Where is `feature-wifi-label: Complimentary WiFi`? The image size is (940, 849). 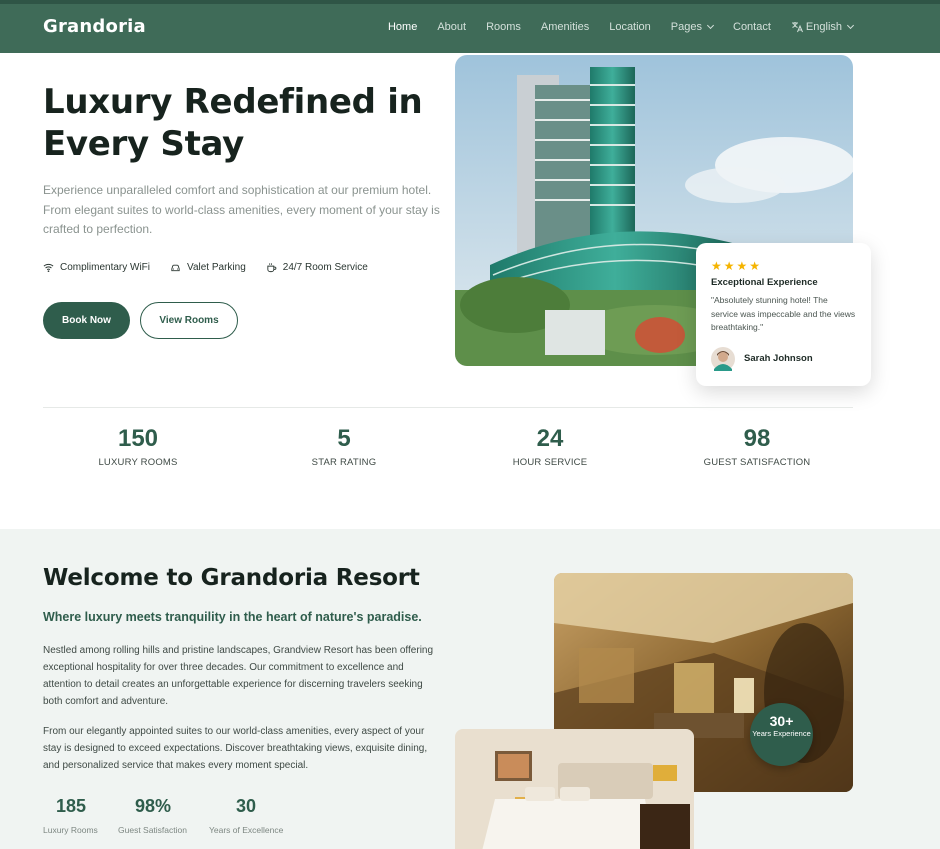 feature-wifi-label: Complimentary WiFi is located at coordinates (105, 267).